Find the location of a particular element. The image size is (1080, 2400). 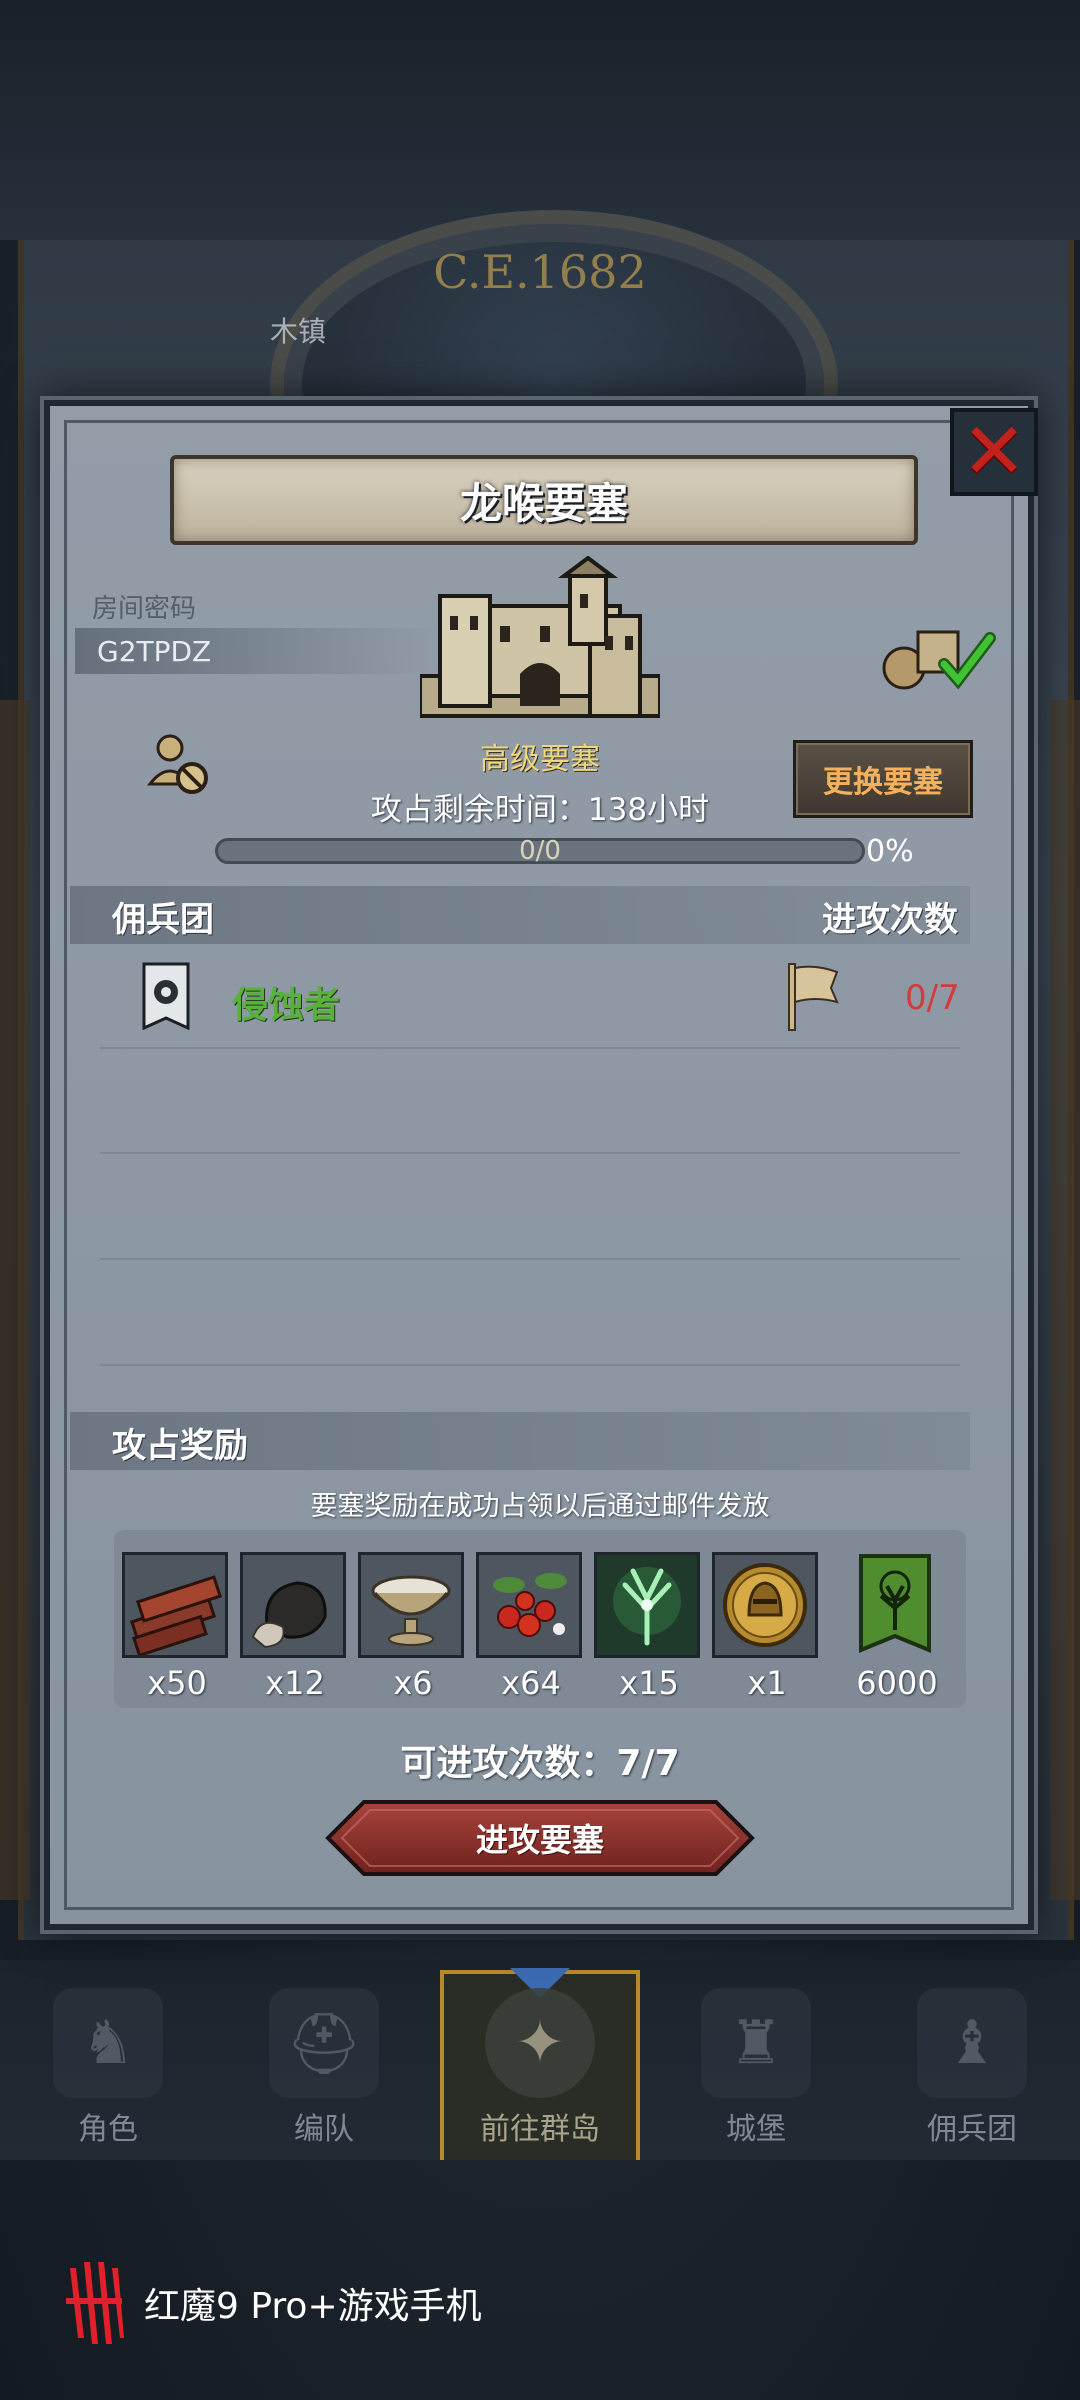

reward-item: x1 is located at coordinates (767, 1627).